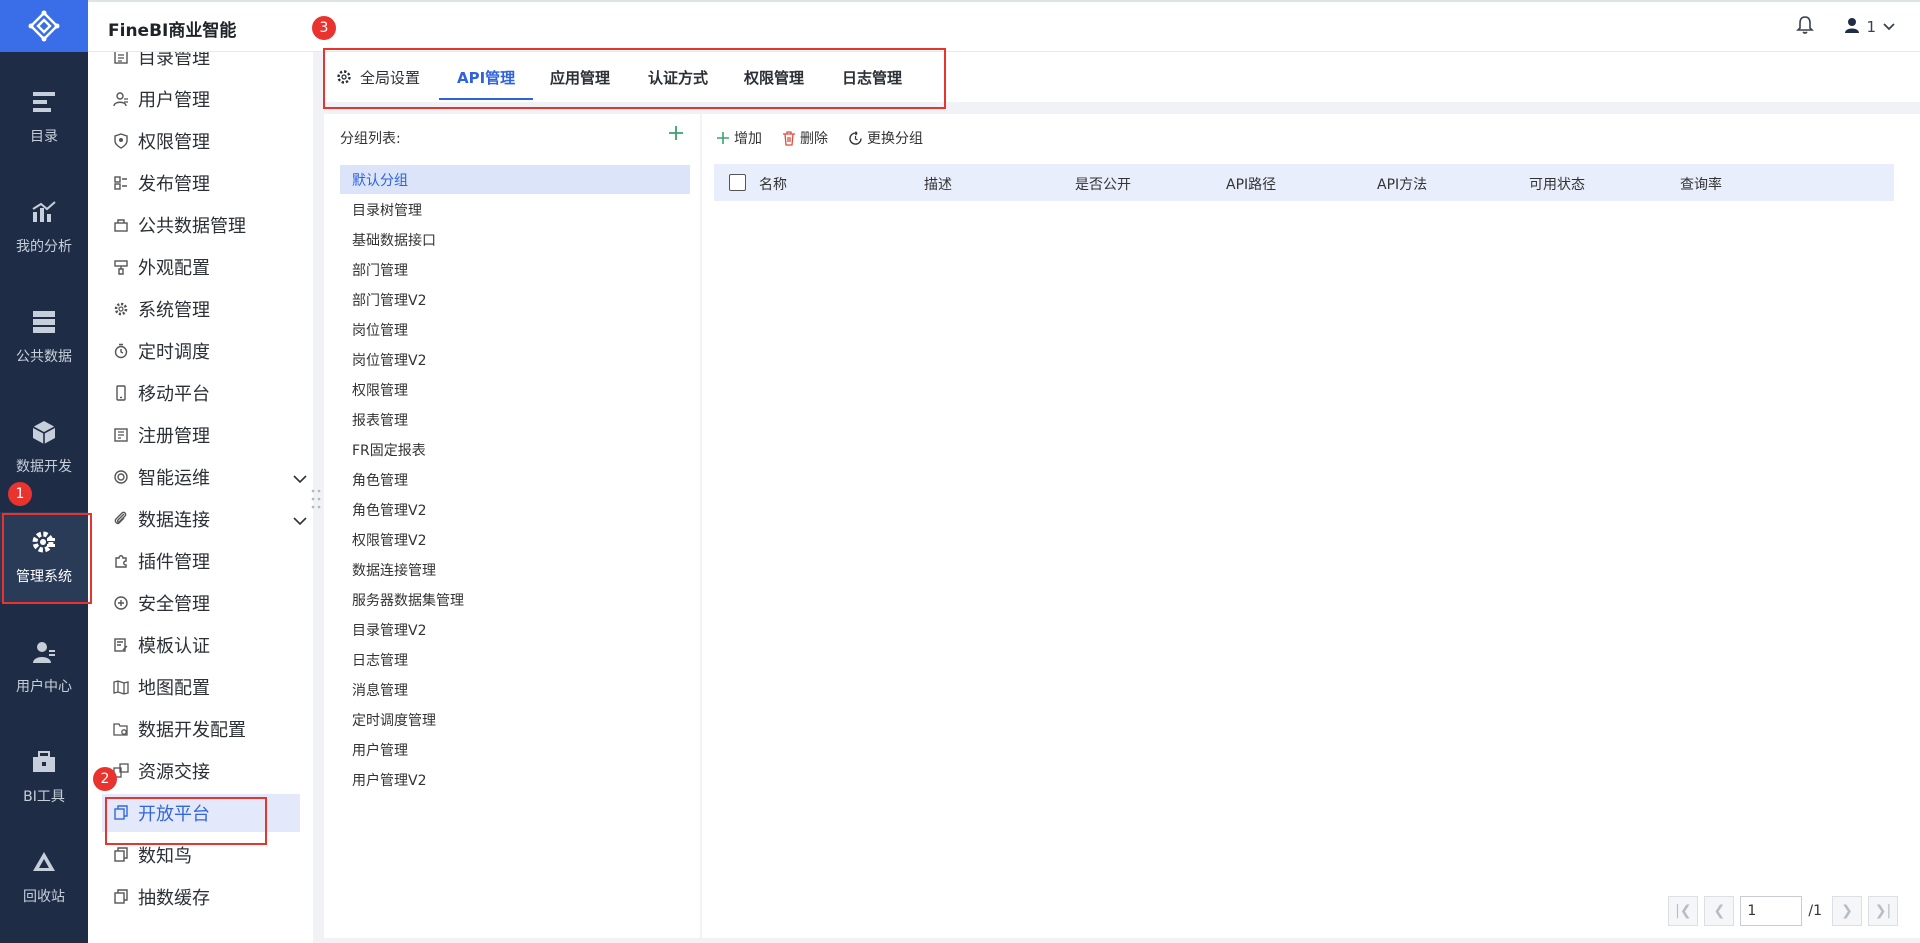 The width and height of the screenshot is (1920, 943). I want to click on group-item: 目录树管理, so click(515, 209).